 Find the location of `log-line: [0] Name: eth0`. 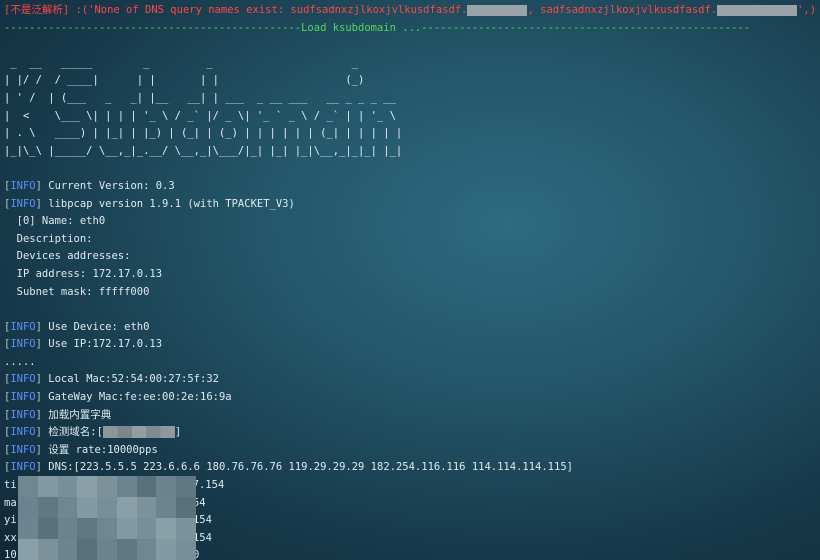

log-line: [0] Name: eth0 is located at coordinates (410, 222).